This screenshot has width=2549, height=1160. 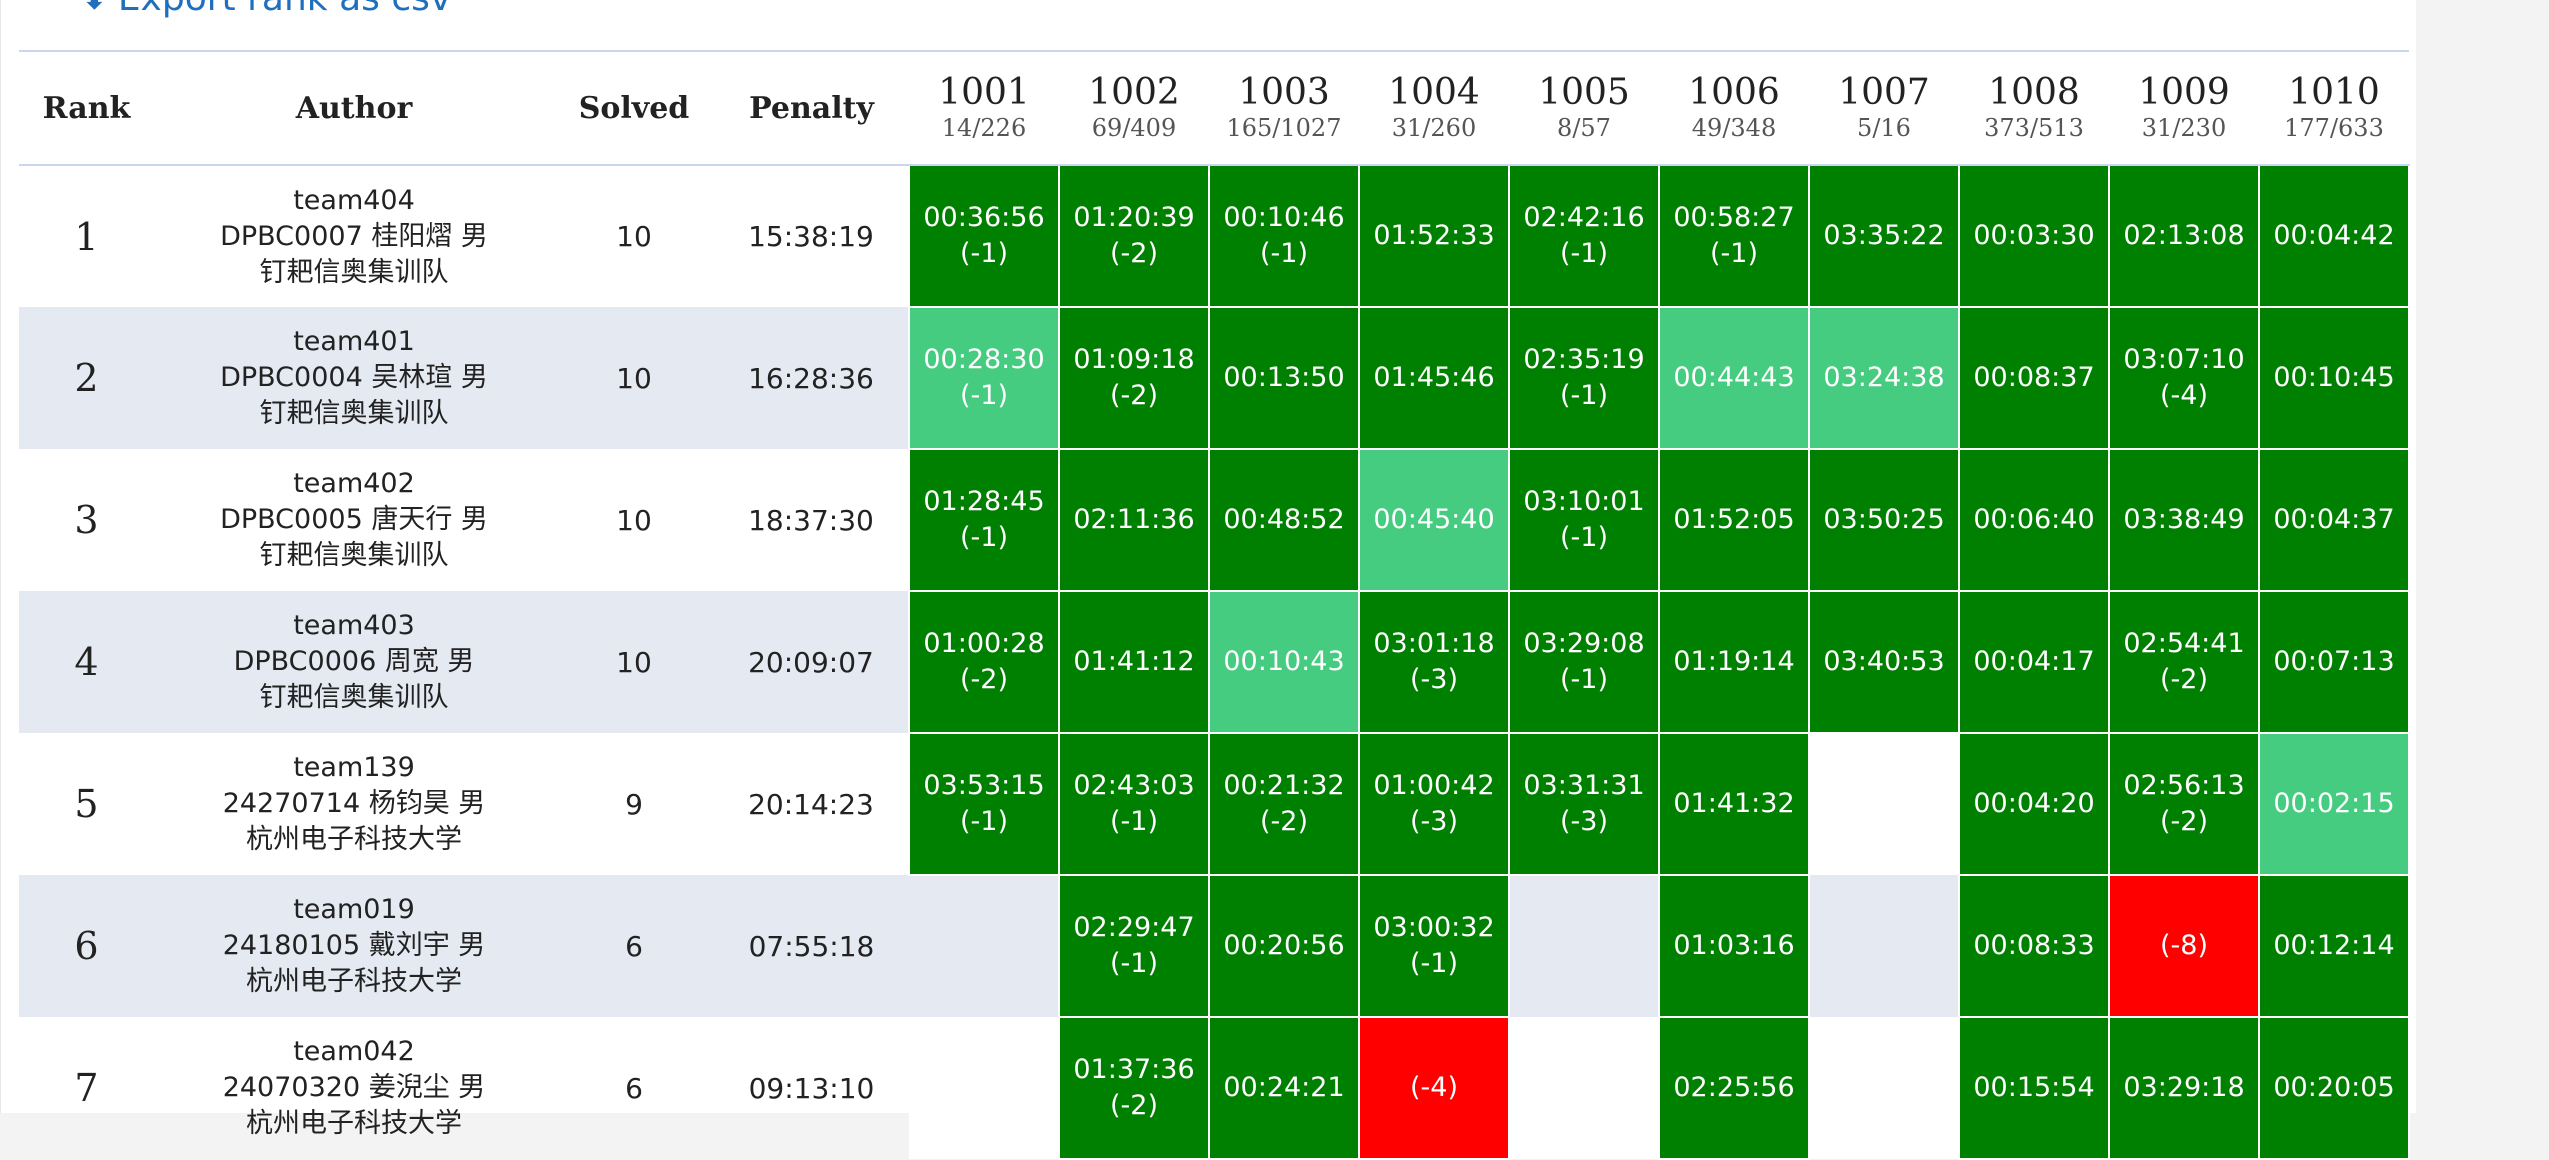 What do you see at coordinates (1434, 1088) in the screenshot?
I see `problem-cell: (-4)` at bounding box center [1434, 1088].